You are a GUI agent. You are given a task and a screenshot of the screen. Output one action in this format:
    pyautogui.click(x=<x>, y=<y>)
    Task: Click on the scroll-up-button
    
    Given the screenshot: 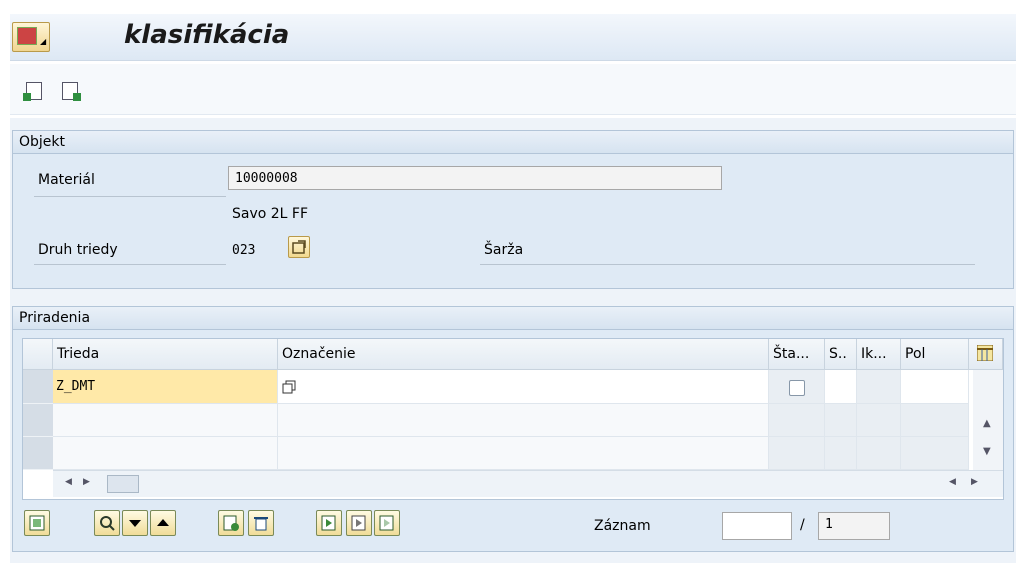 What is the action you would take?
    pyautogui.click(x=163, y=523)
    